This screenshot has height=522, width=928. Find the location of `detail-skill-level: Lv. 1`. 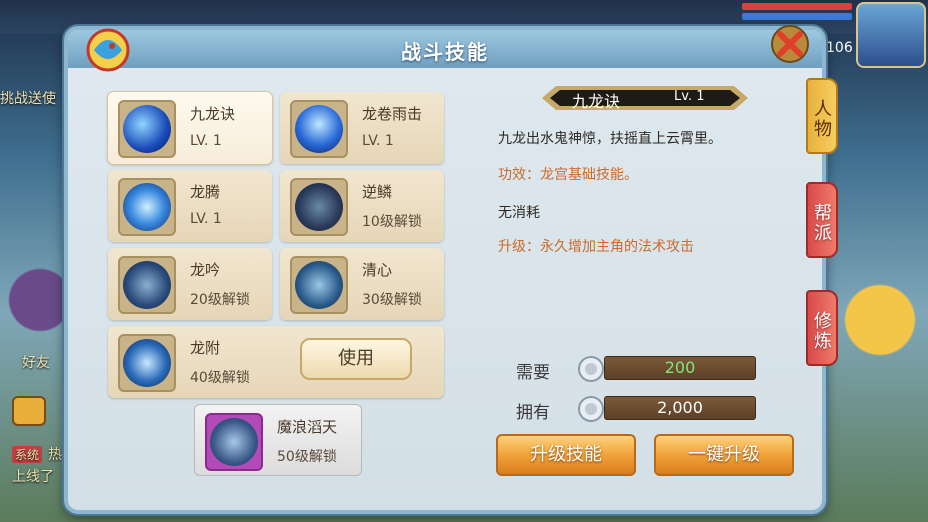

detail-skill-level: Lv. 1 is located at coordinates (689, 96).